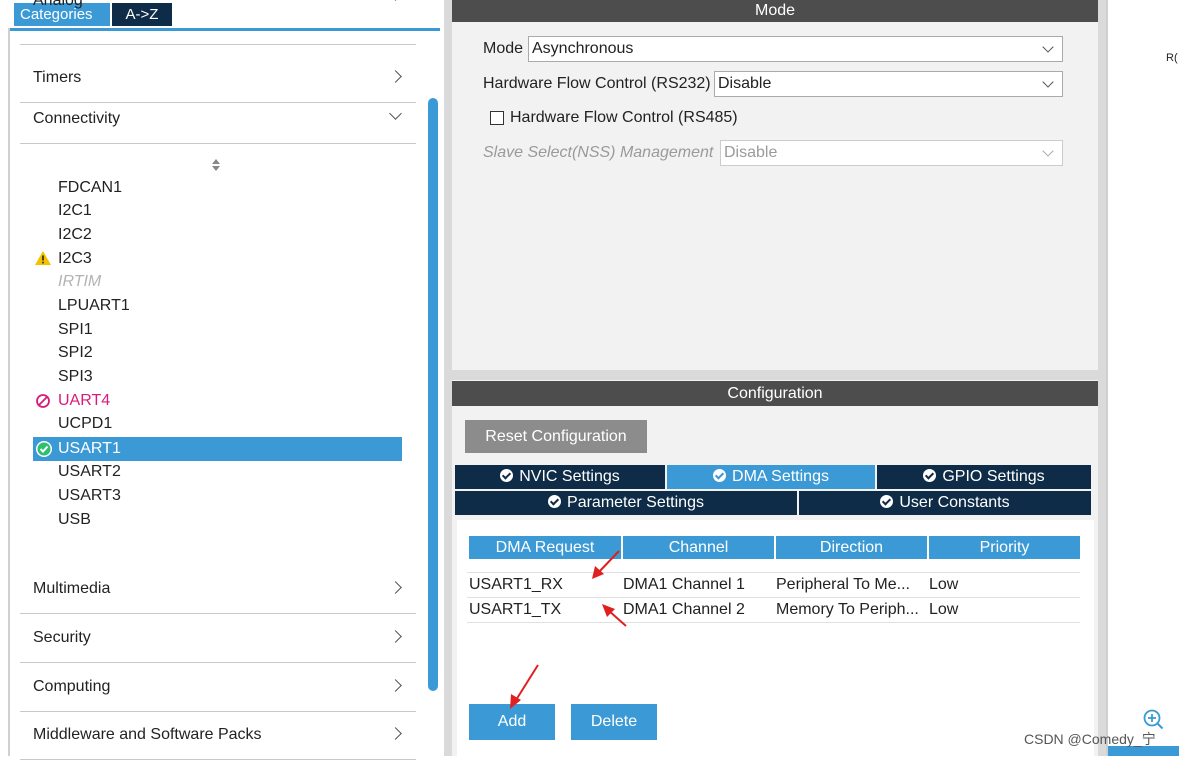 The height and width of the screenshot is (760, 1179). I want to click on hw-flow-rs232-value: Disable, so click(745, 83).